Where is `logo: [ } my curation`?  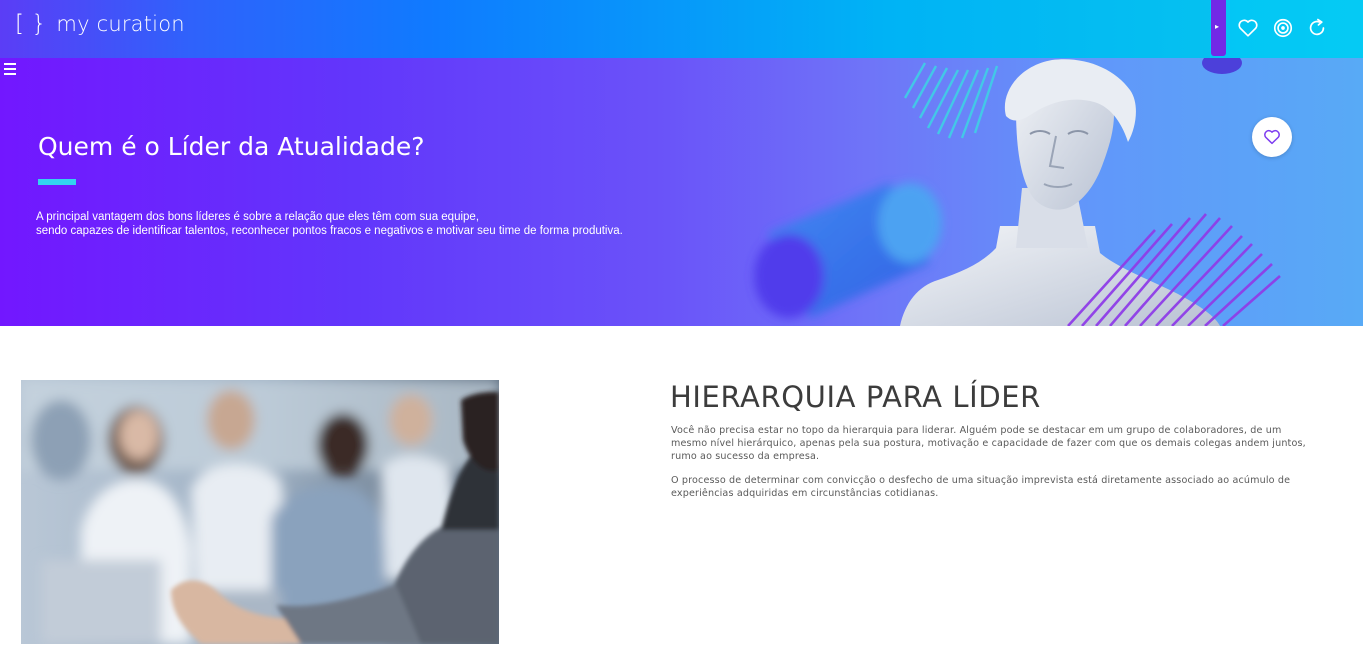 logo: [ } my curation is located at coordinates (100, 24).